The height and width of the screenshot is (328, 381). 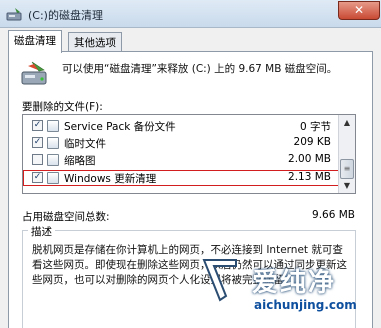 I want to click on info-text: 可以使用“磁盘清理”来释放 (C:) 上的 9.67 MB 磁盘空间。, so click(x=200, y=69).